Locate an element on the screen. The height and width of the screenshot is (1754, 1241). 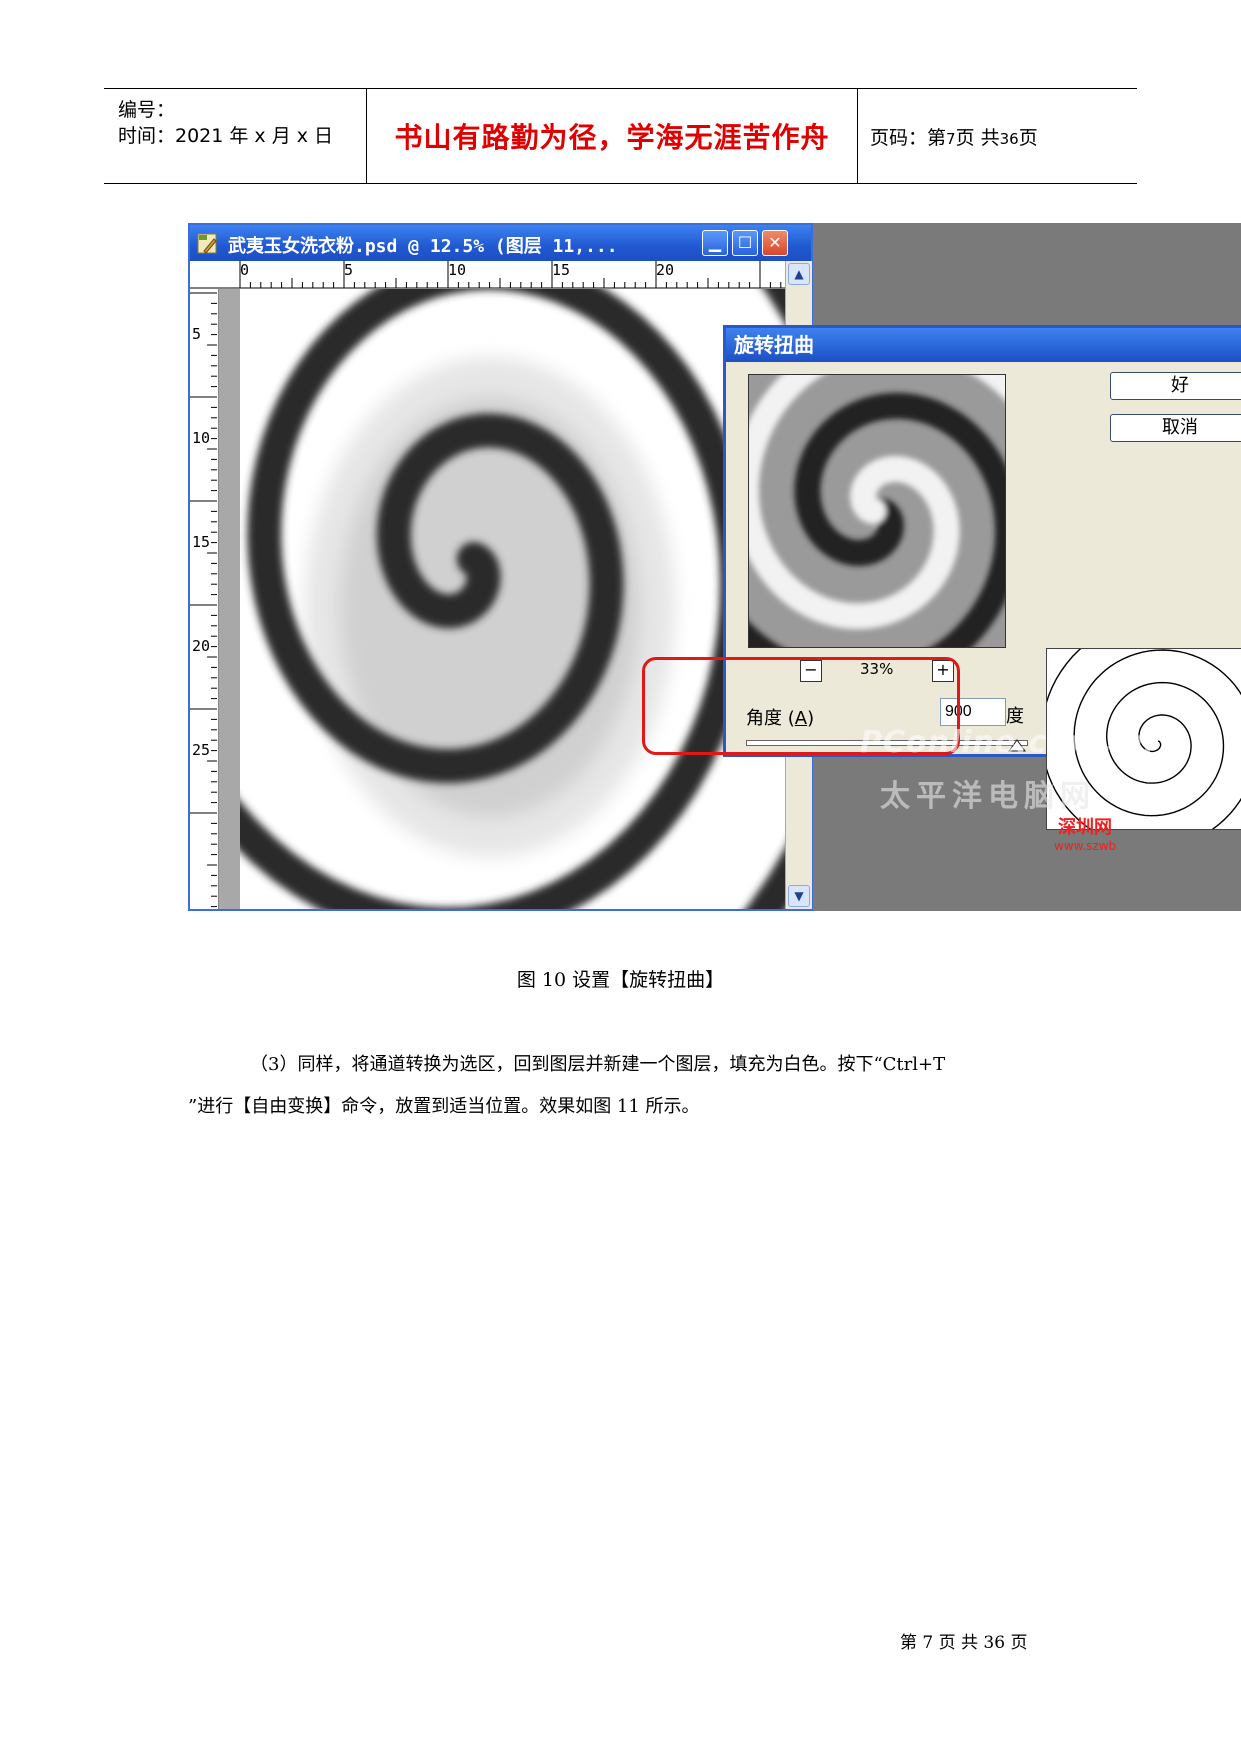
header-info-cell: 编号： 时间：2021 年 x 月 x 日 is located at coordinates (235, 136).